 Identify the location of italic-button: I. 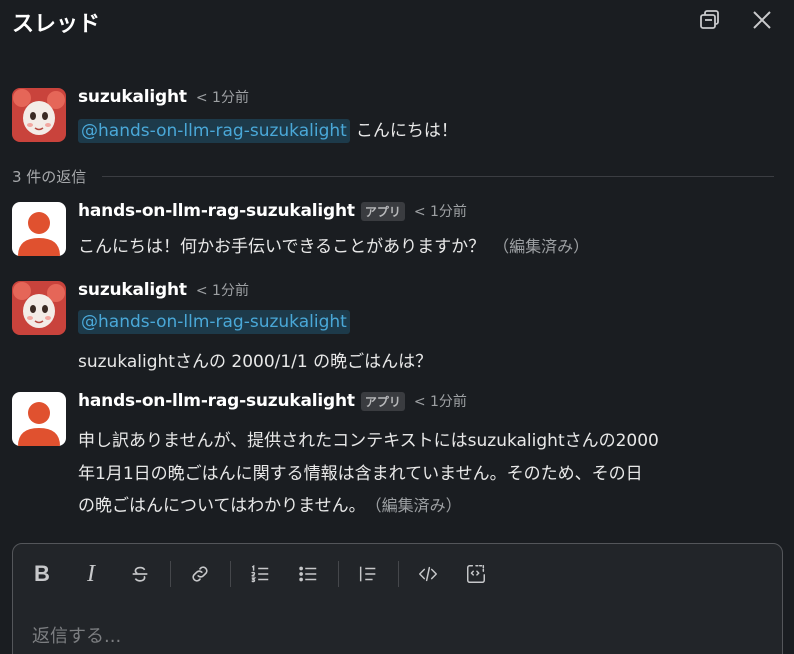
(91, 574).